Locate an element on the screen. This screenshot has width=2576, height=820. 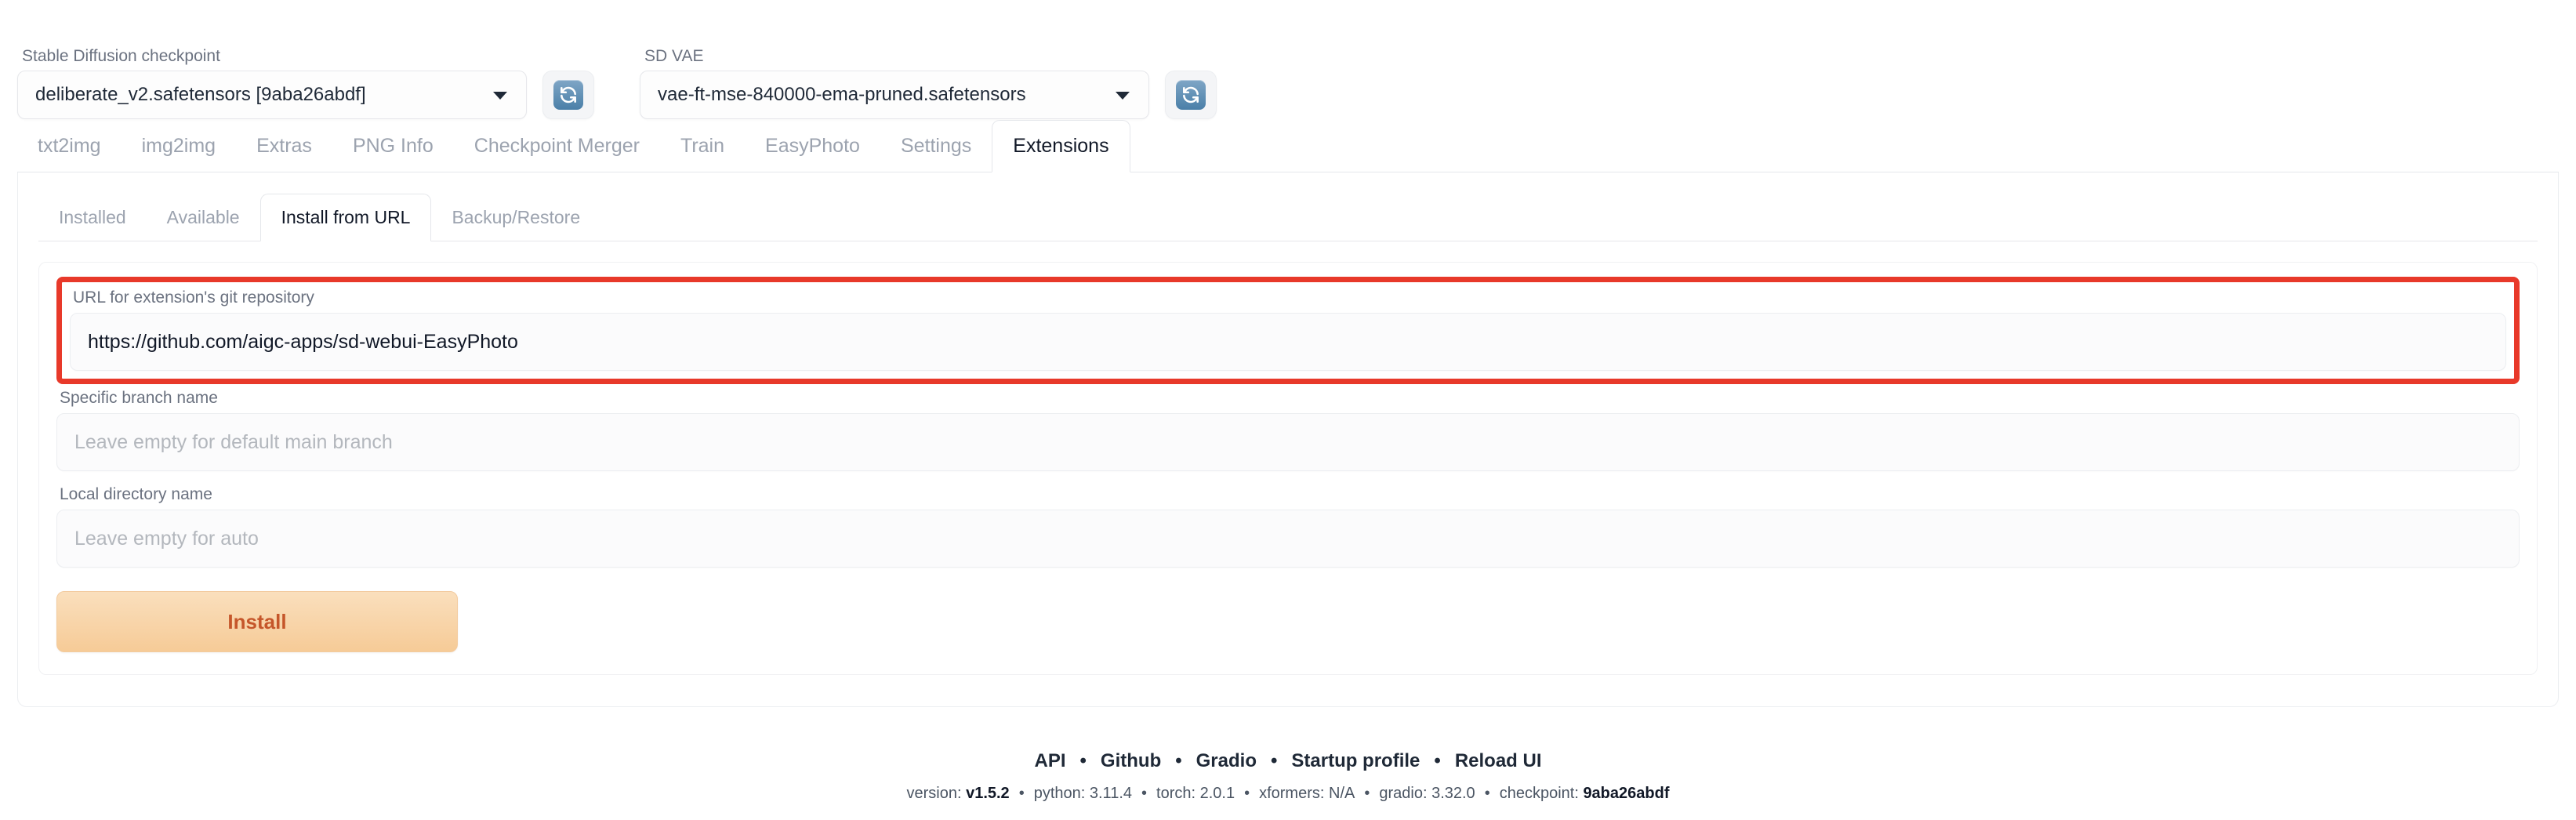
footer-link-gradio: Gradio is located at coordinates (1226, 760).